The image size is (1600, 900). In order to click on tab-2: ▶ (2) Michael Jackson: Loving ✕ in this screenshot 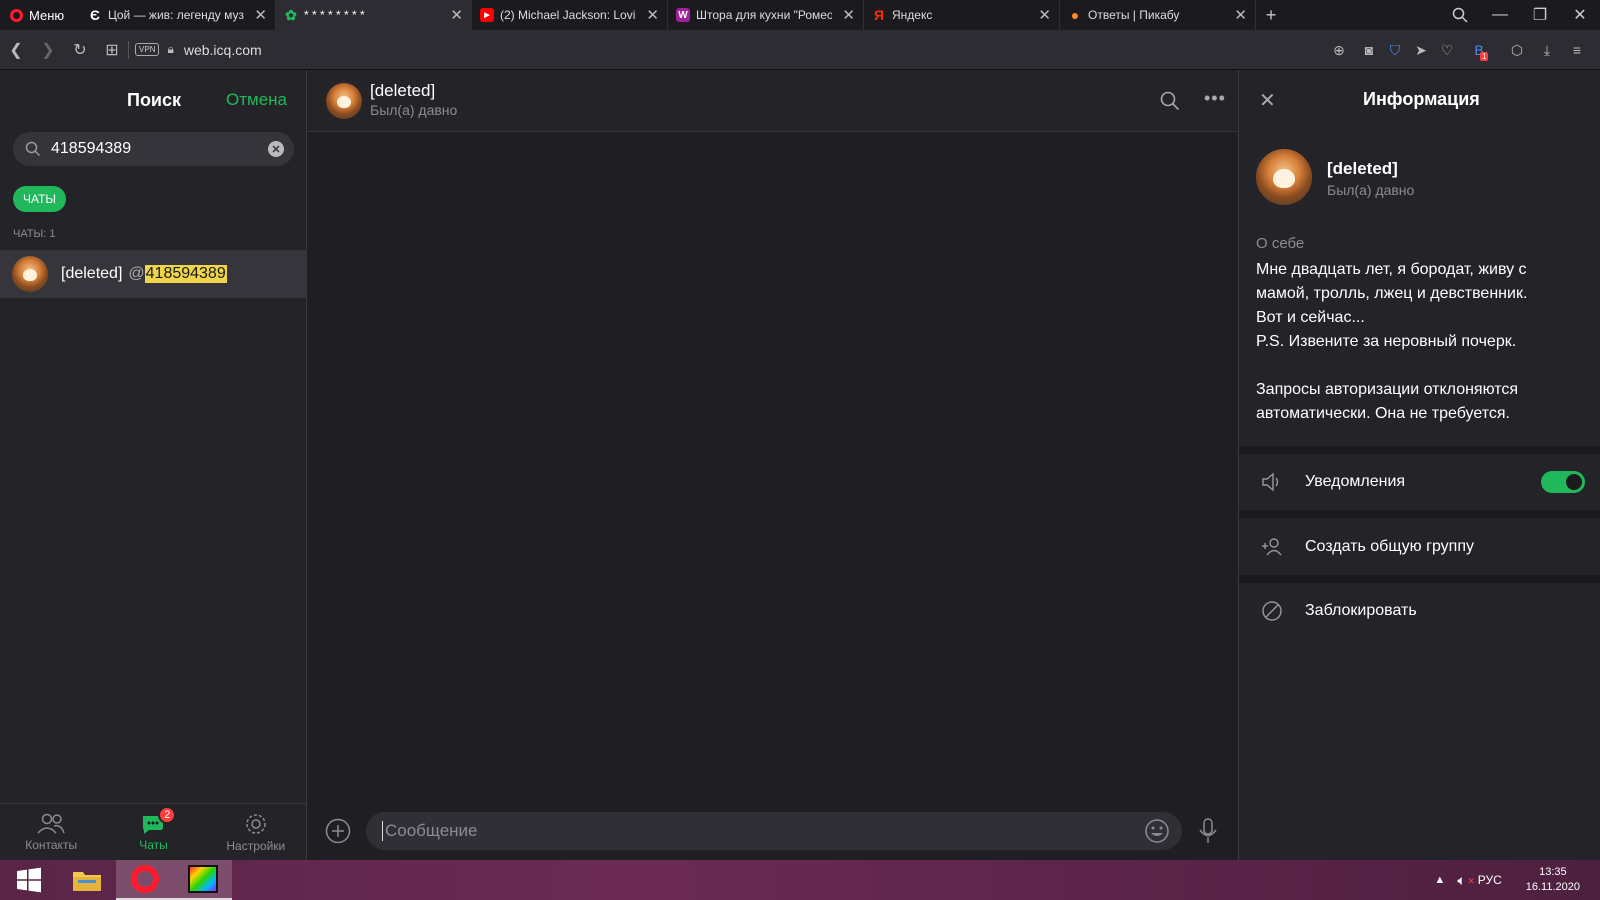, I will do `click(570, 15)`.